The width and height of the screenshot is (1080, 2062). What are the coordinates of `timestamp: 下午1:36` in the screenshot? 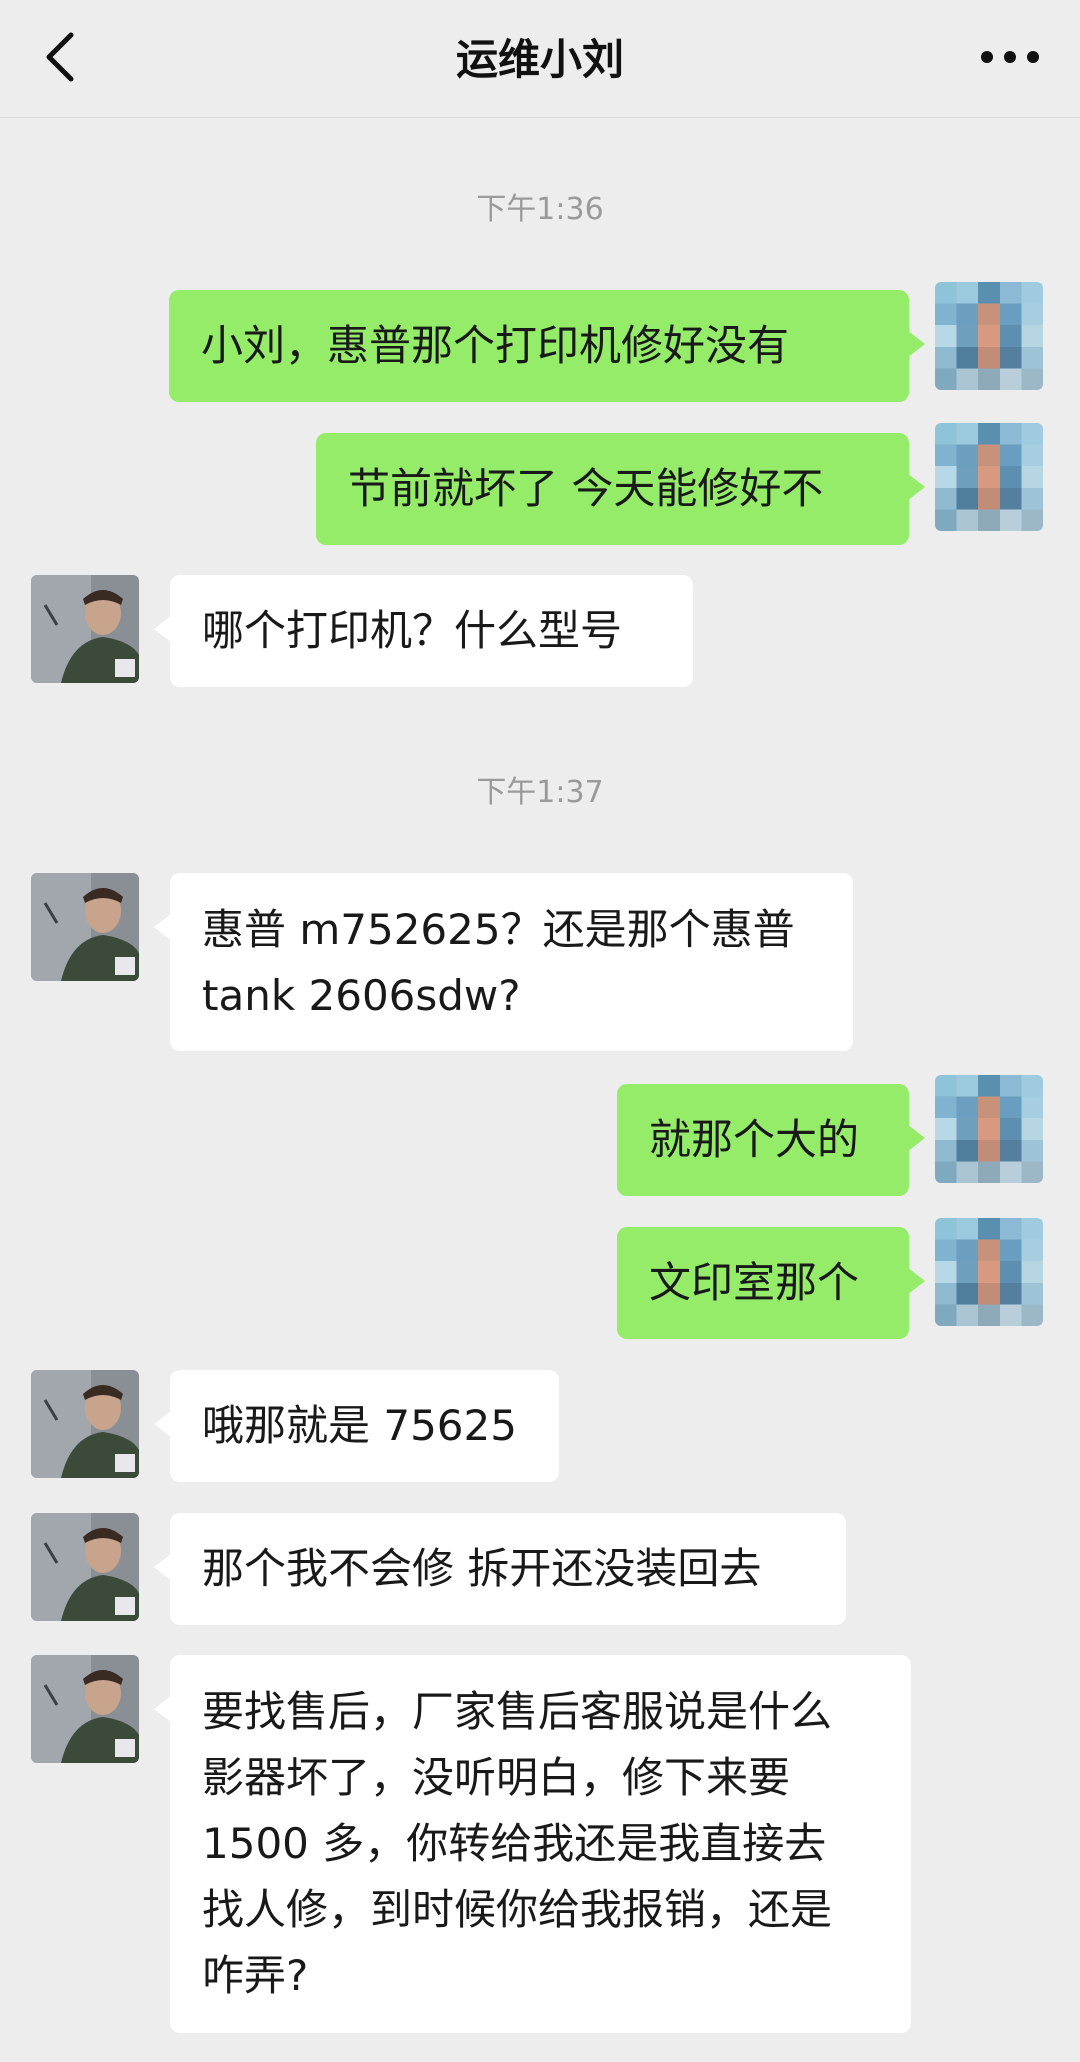 It's located at (540, 209).